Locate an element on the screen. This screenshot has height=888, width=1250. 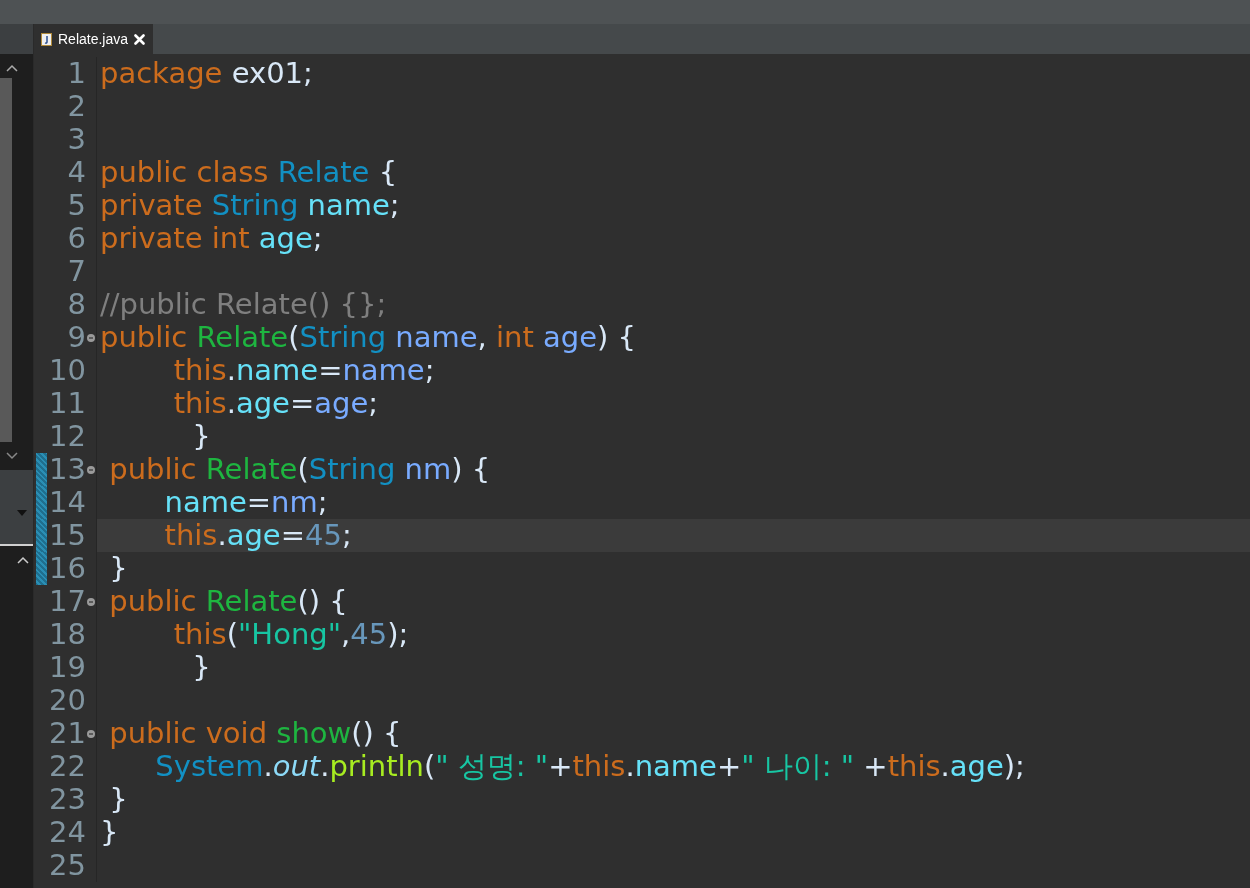
tab-title: Relate.java is located at coordinates (93, 39).